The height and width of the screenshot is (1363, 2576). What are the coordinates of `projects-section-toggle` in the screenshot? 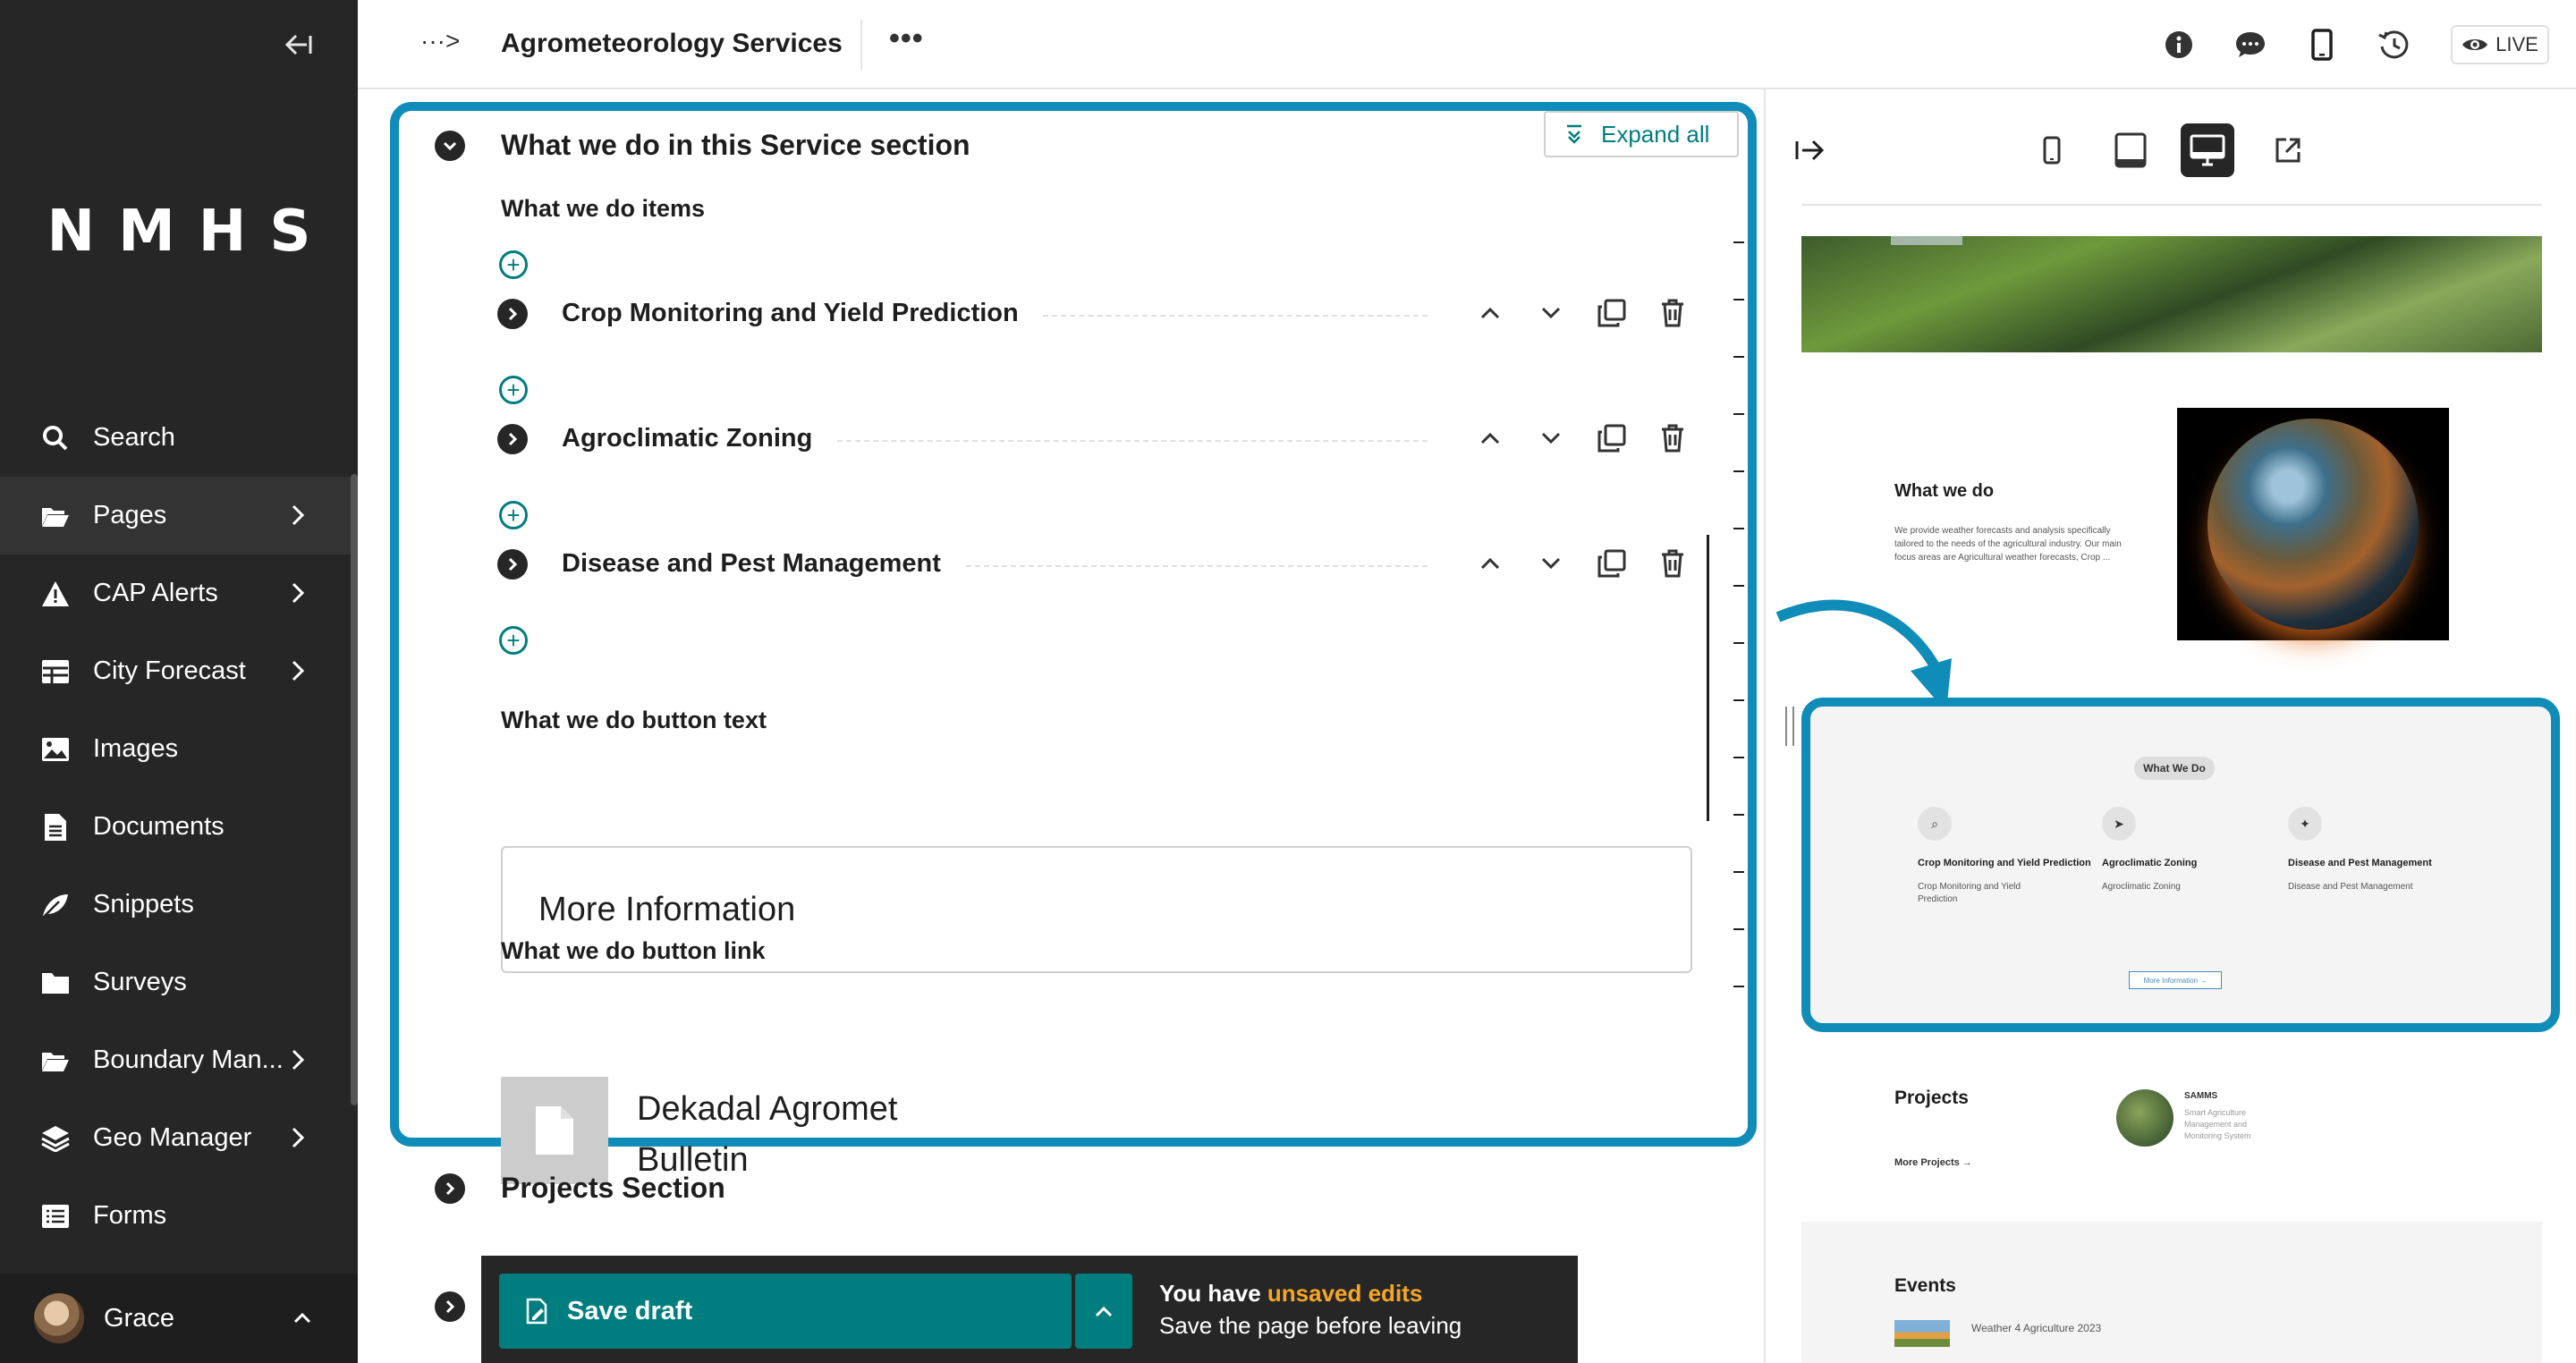 It's located at (450, 1188).